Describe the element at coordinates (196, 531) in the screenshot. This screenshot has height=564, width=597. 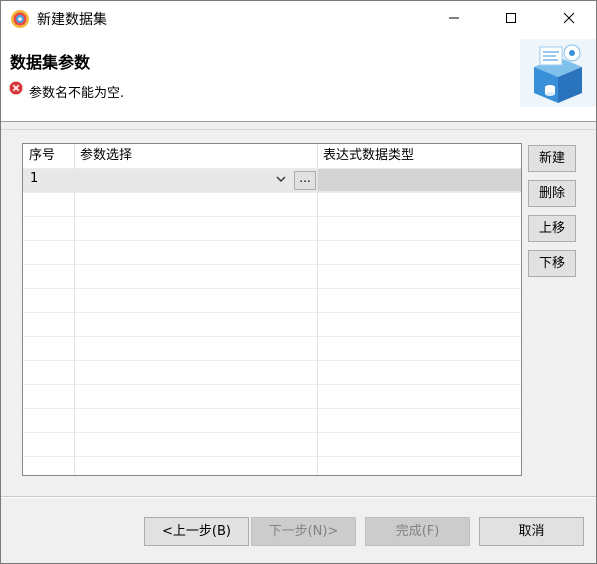
I see `prev-button: <上一步(B)` at that location.